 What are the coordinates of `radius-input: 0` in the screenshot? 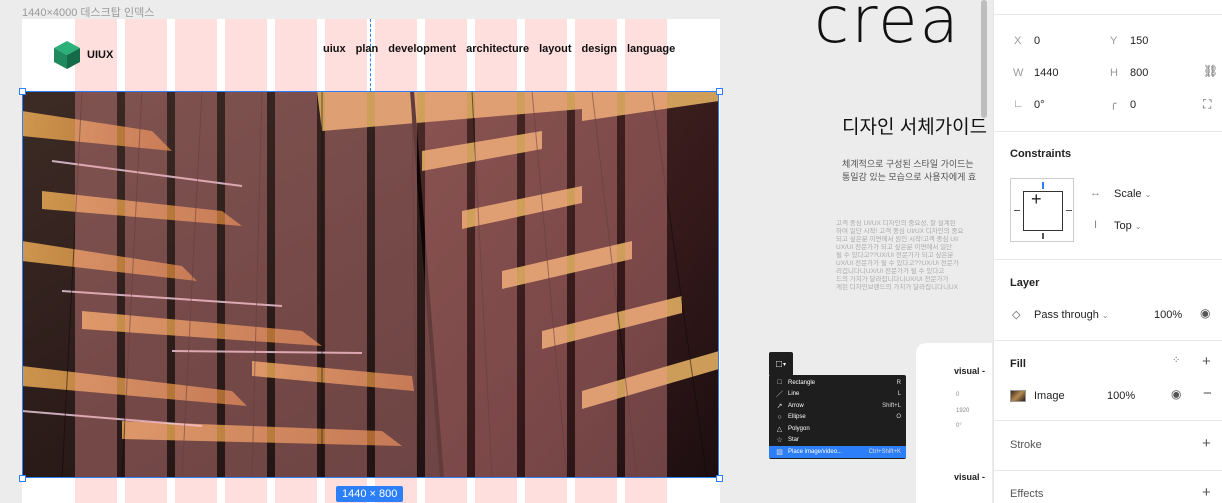 It's located at (1133, 105).